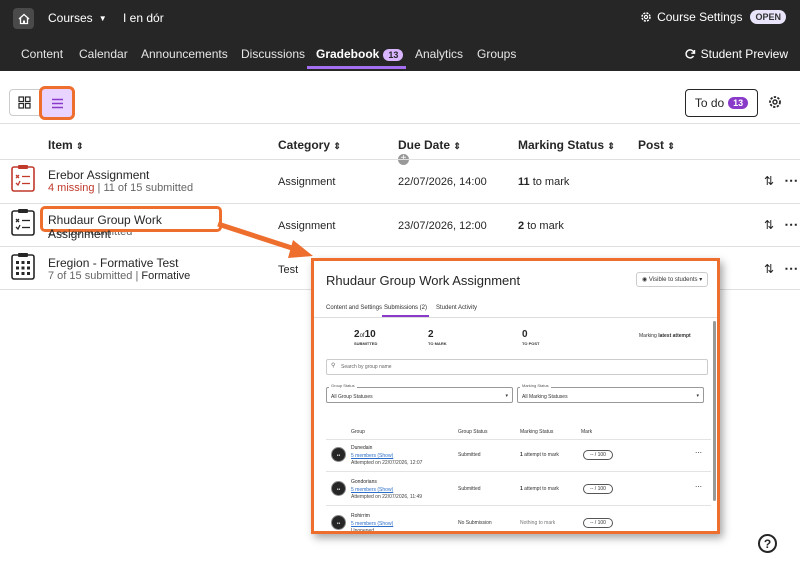  I want to click on group-name: Dunedain, so click(362, 448).